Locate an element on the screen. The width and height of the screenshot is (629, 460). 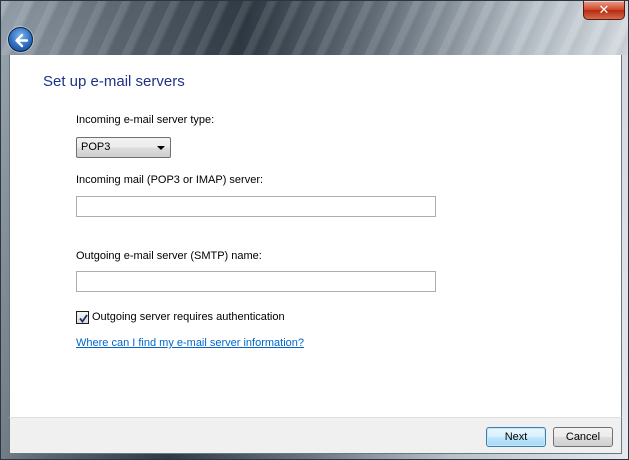
incoming-server-input is located at coordinates (256, 206).